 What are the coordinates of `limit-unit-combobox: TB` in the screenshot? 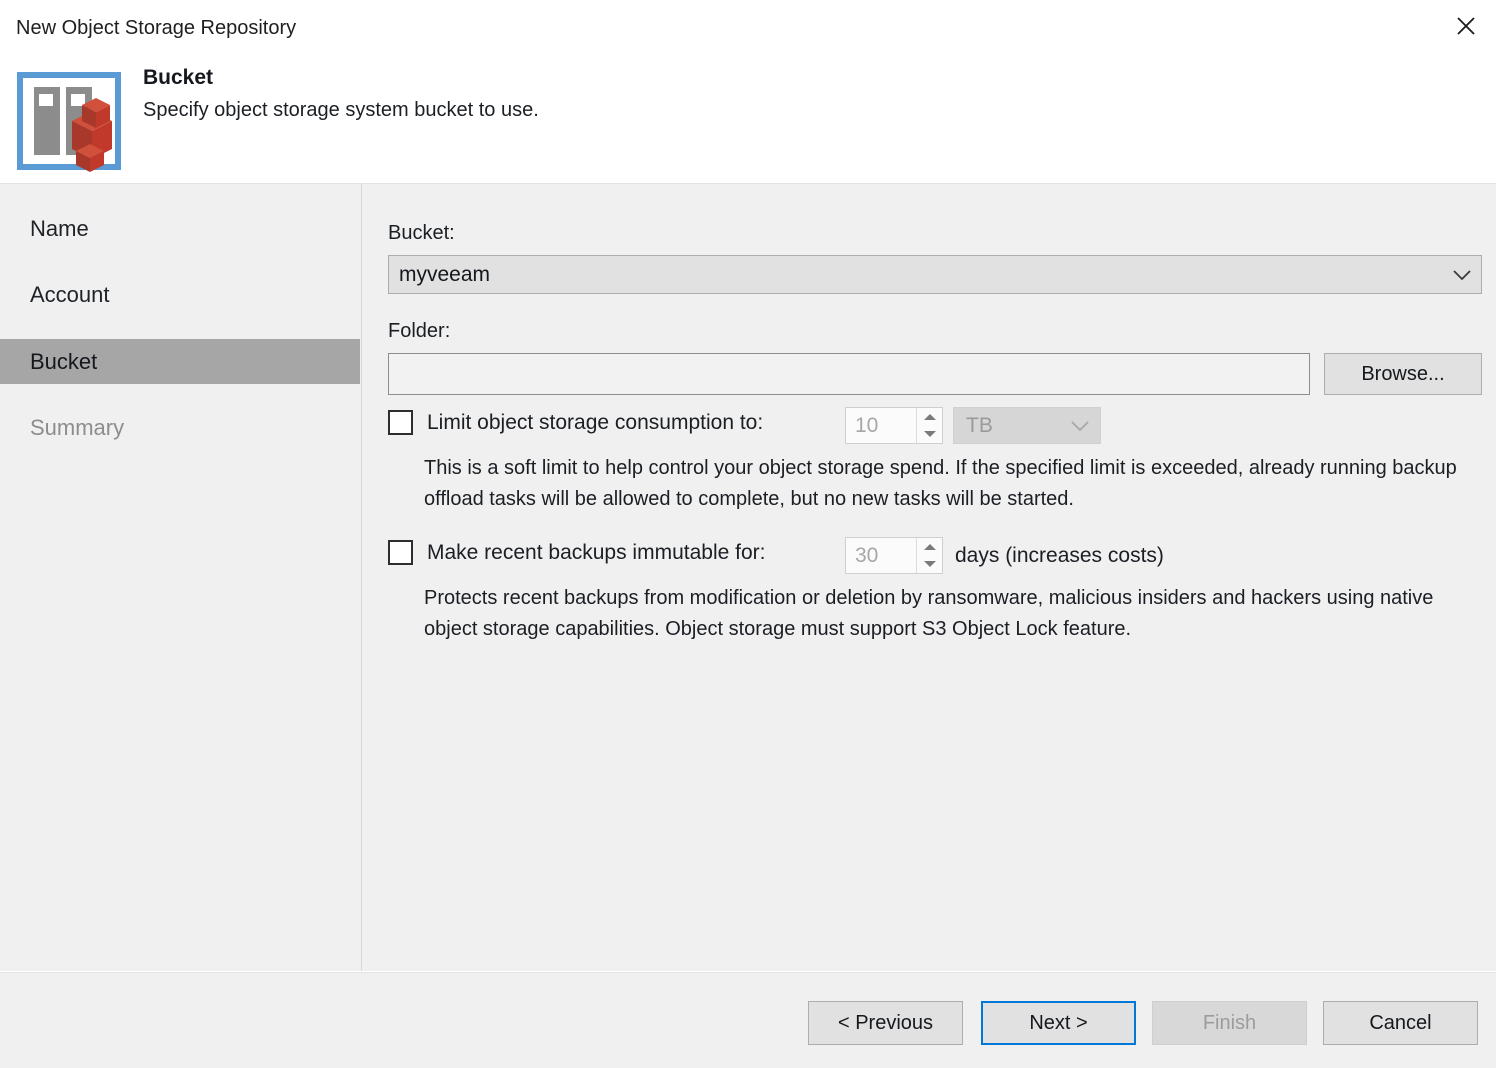 It's located at (1027, 425).